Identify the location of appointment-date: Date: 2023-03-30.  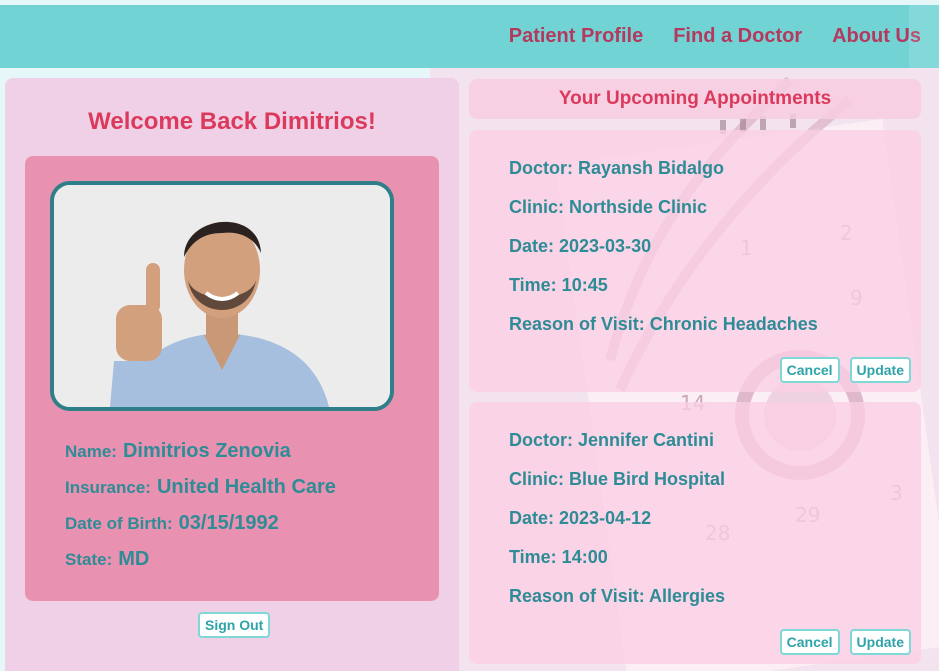
(580, 246).